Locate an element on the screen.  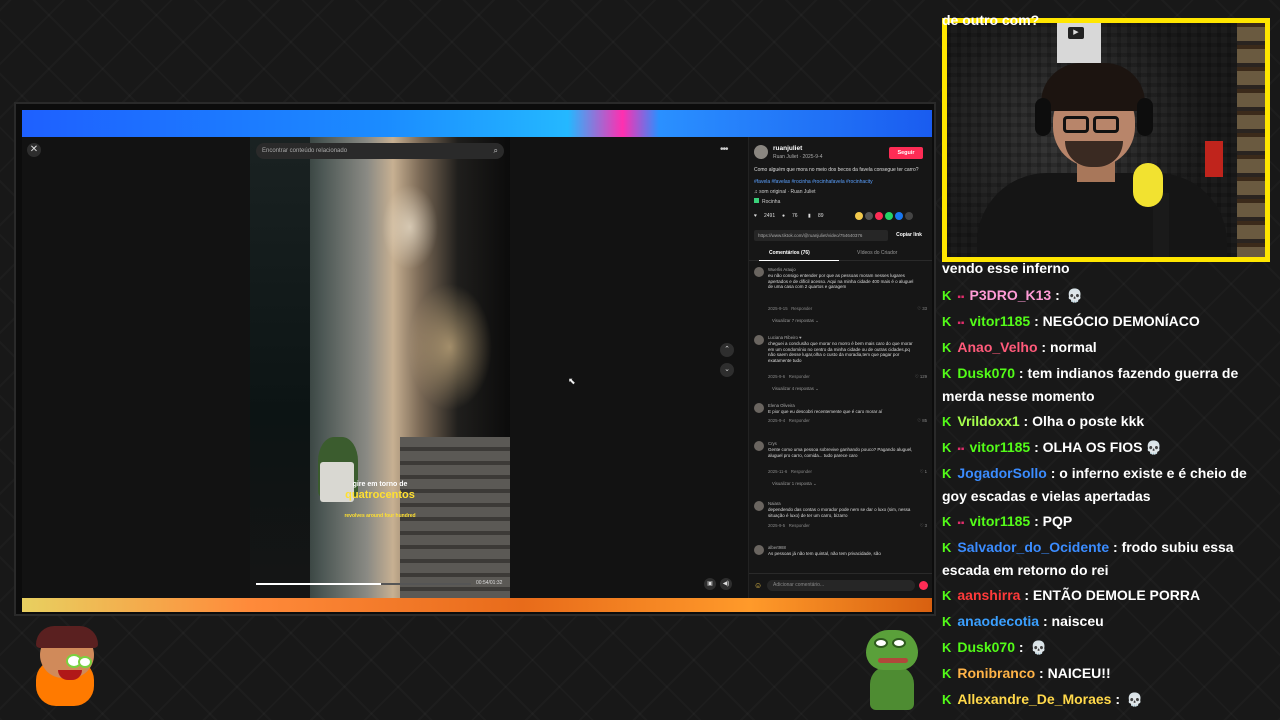
send-comment-icon is located at coordinates (923, 585).